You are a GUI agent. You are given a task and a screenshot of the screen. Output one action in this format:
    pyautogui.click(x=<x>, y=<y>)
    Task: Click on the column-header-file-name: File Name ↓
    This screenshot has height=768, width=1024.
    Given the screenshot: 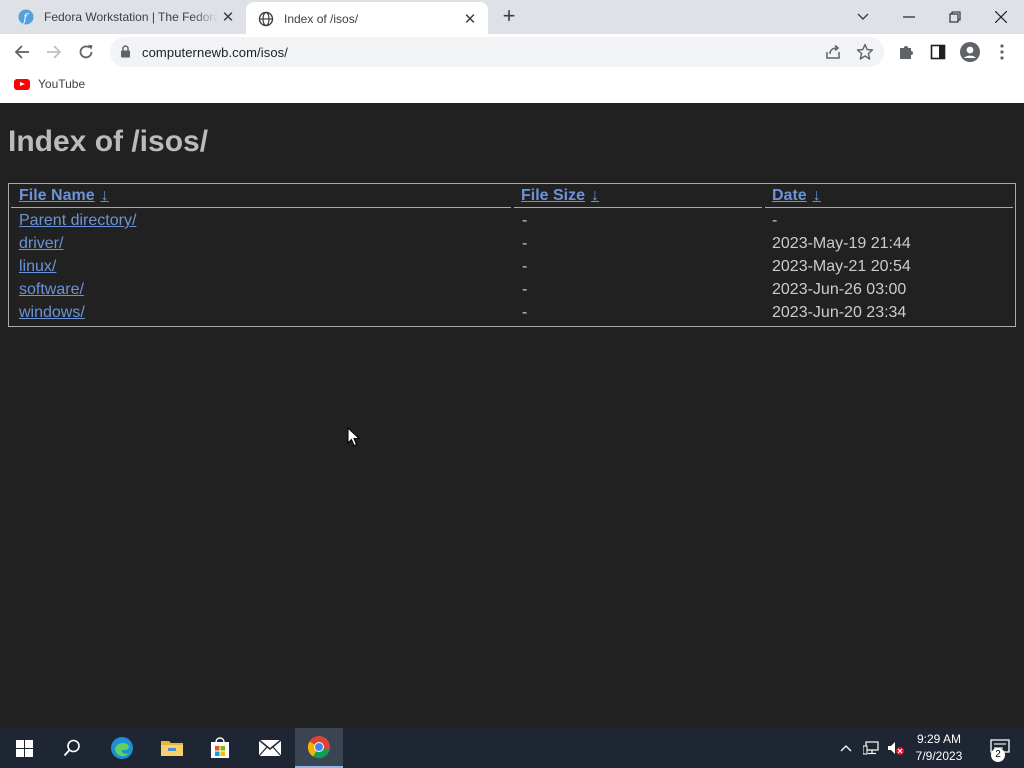 What is the action you would take?
    pyautogui.click(x=64, y=196)
    